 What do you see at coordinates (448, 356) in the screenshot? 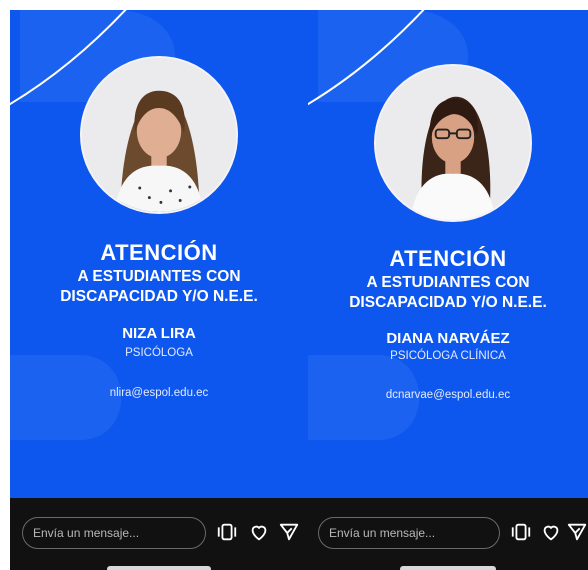
I see `person-role: PSICÓLOGA CLÍNICA` at bounding box center [448, 356].